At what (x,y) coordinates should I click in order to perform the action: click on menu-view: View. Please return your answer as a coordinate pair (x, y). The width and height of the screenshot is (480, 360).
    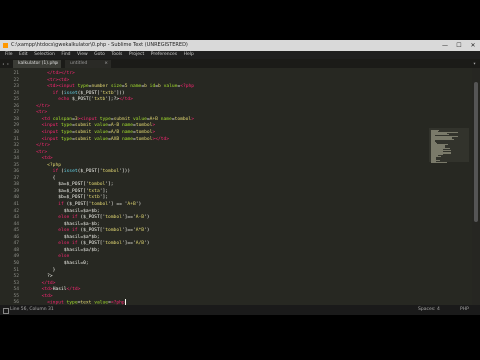
    Looking at the image, I should click on (82, 54).